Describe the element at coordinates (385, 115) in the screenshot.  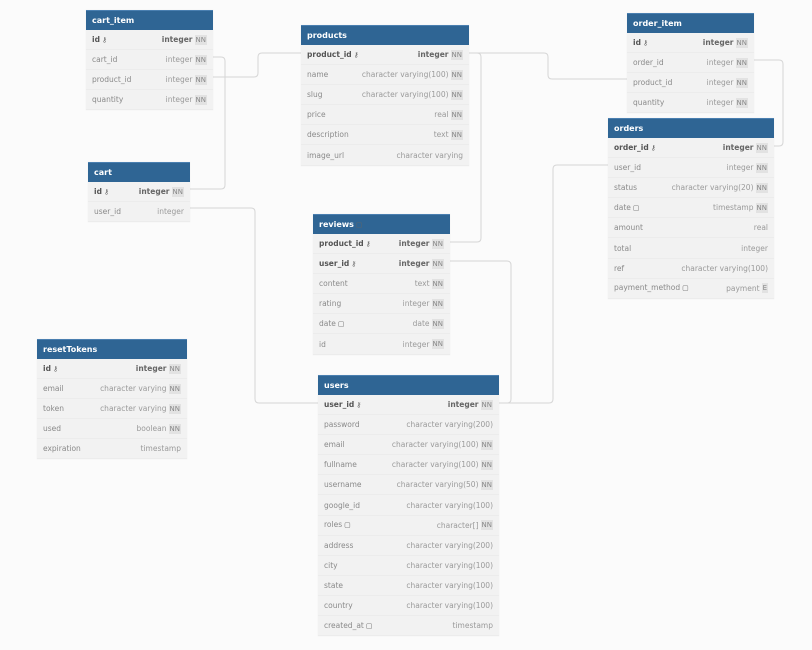
I see `column-row: price real NN` at that location.